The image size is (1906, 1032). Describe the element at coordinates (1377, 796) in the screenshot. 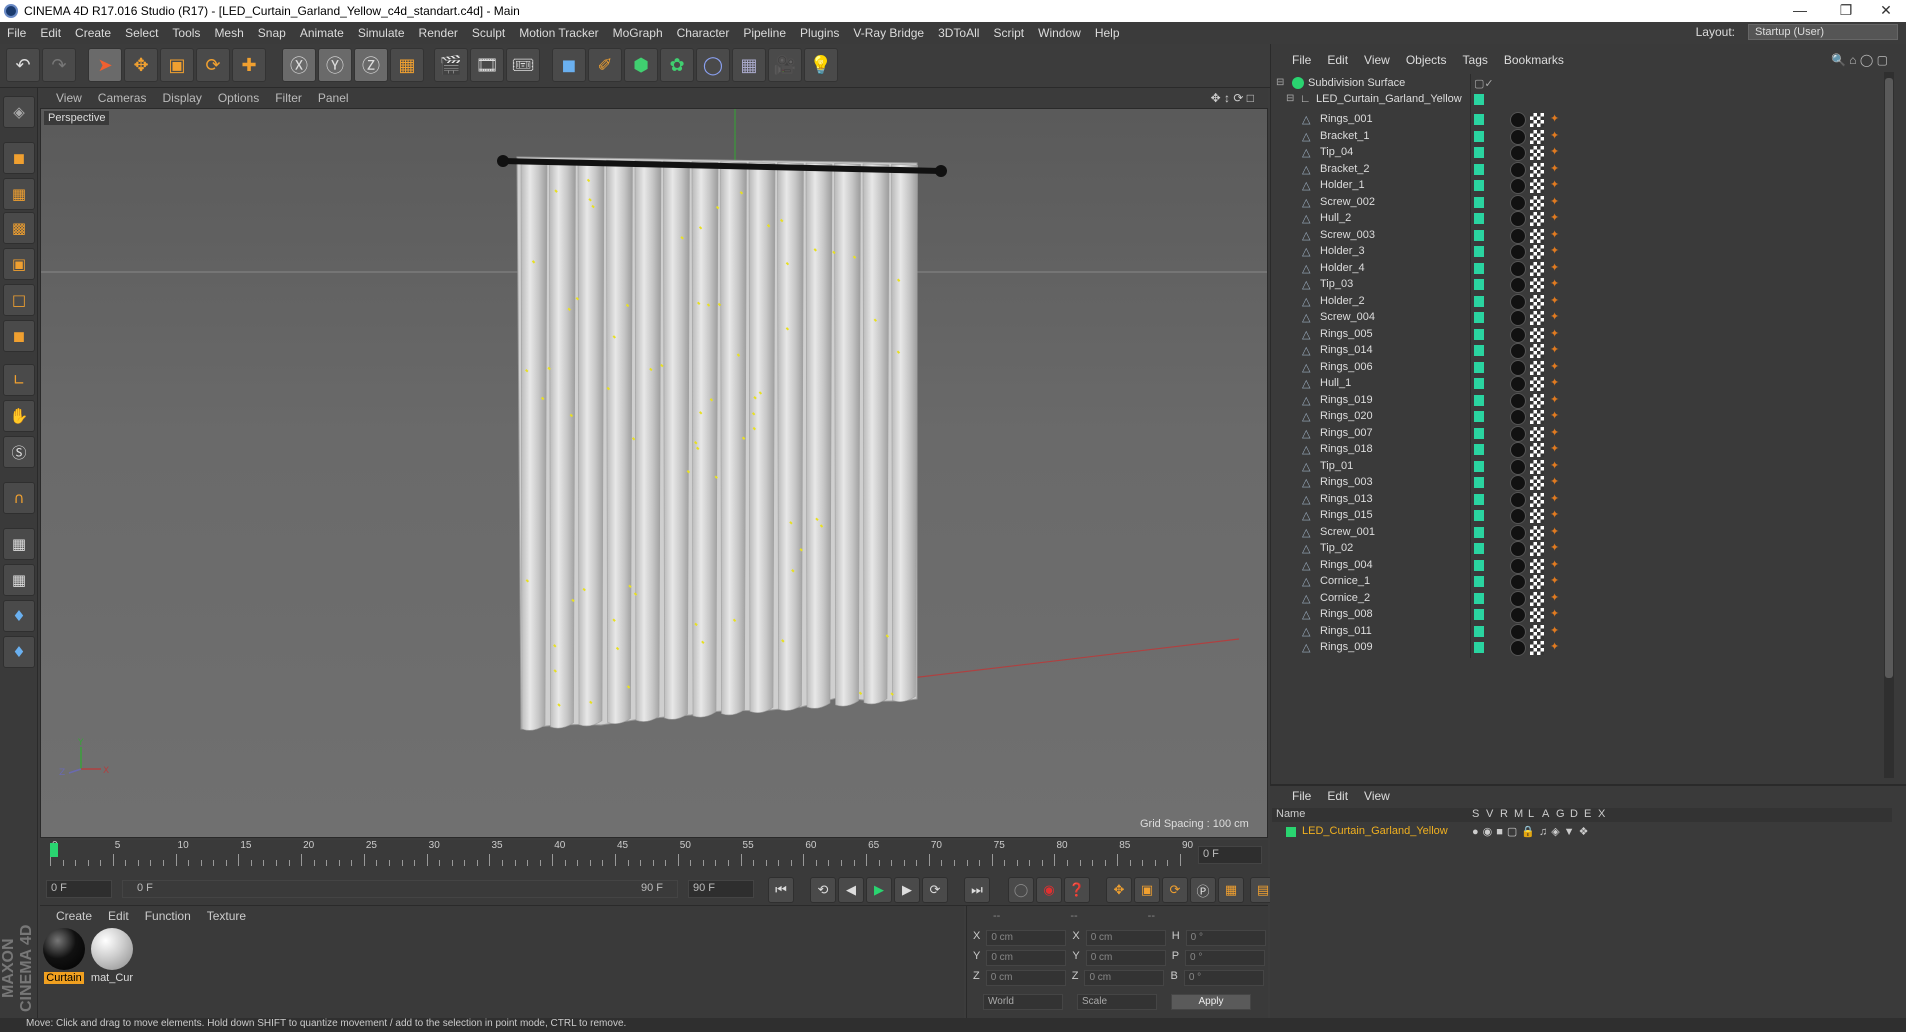

I see `layers-menu-view: View` at that location.